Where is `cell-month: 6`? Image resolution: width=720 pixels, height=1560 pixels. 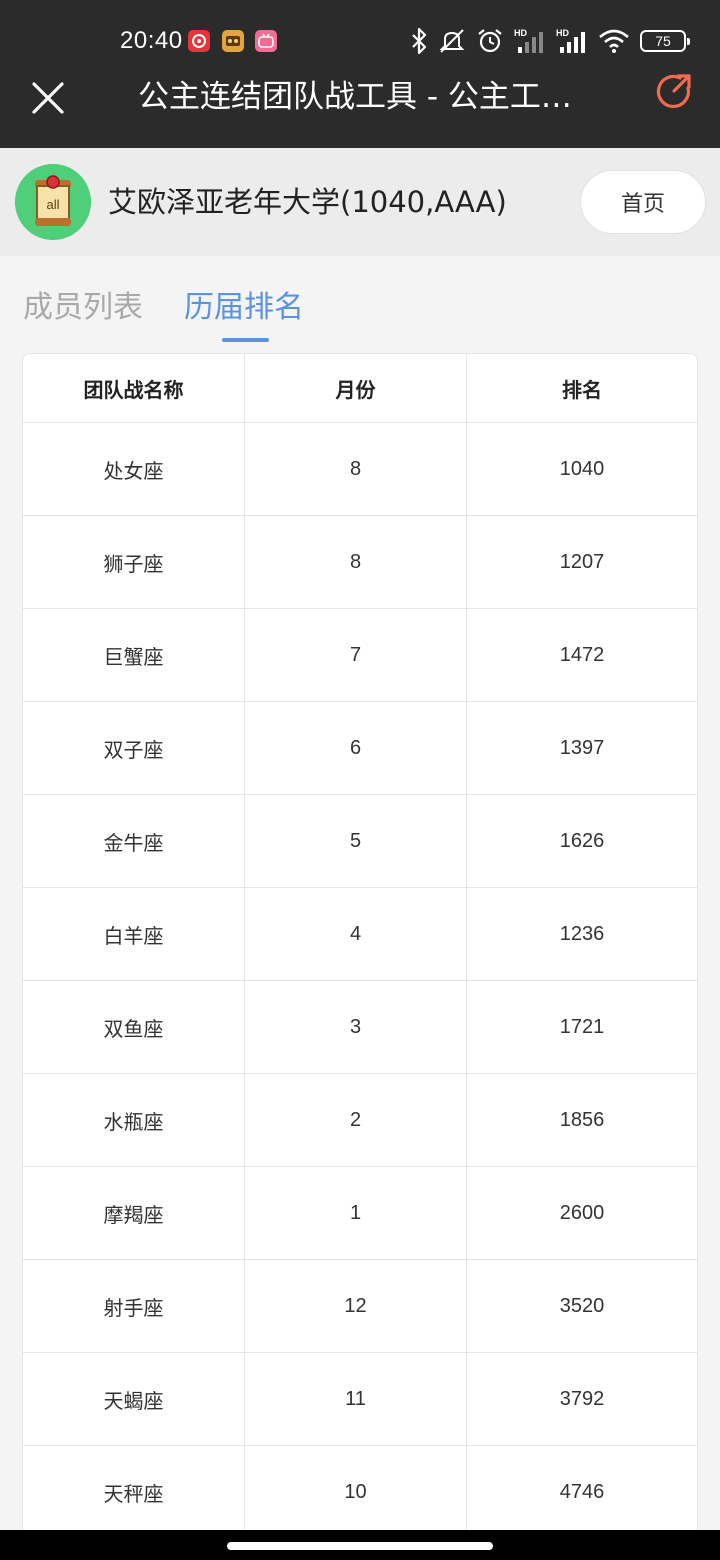
cell-month: 6 is located at coordinates (356, 748).